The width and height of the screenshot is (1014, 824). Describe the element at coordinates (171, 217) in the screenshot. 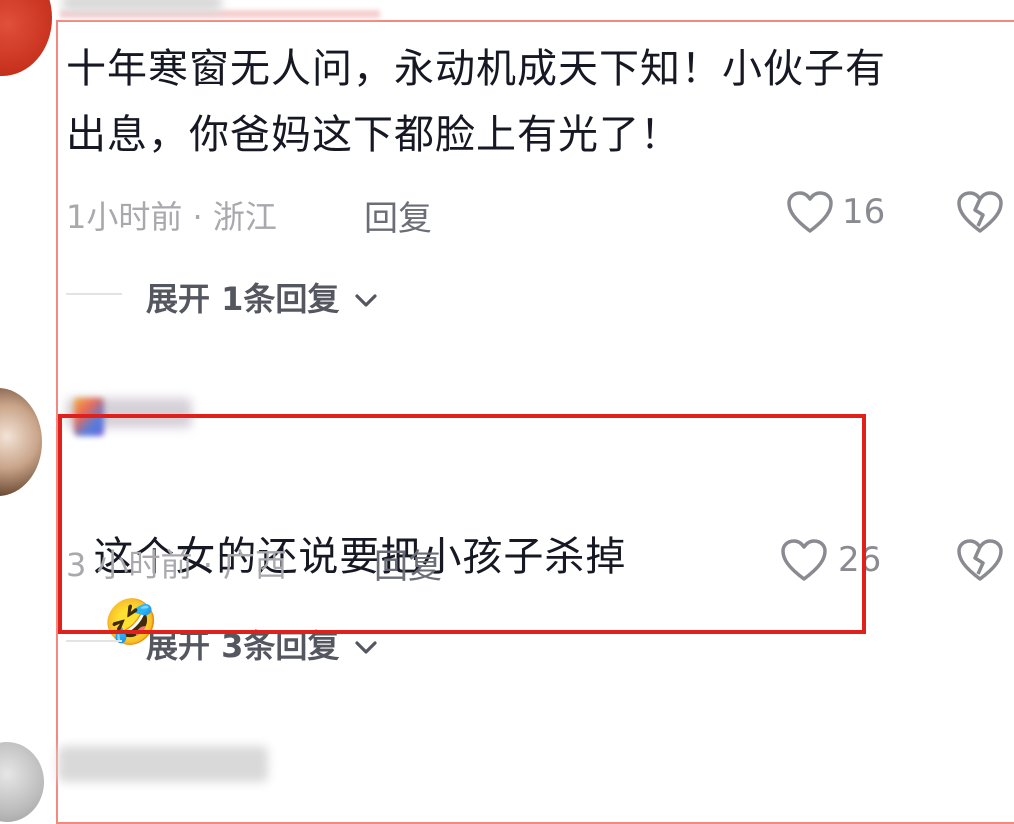

I see `comment-time-location: 1小时前 · 浙江` at that location.